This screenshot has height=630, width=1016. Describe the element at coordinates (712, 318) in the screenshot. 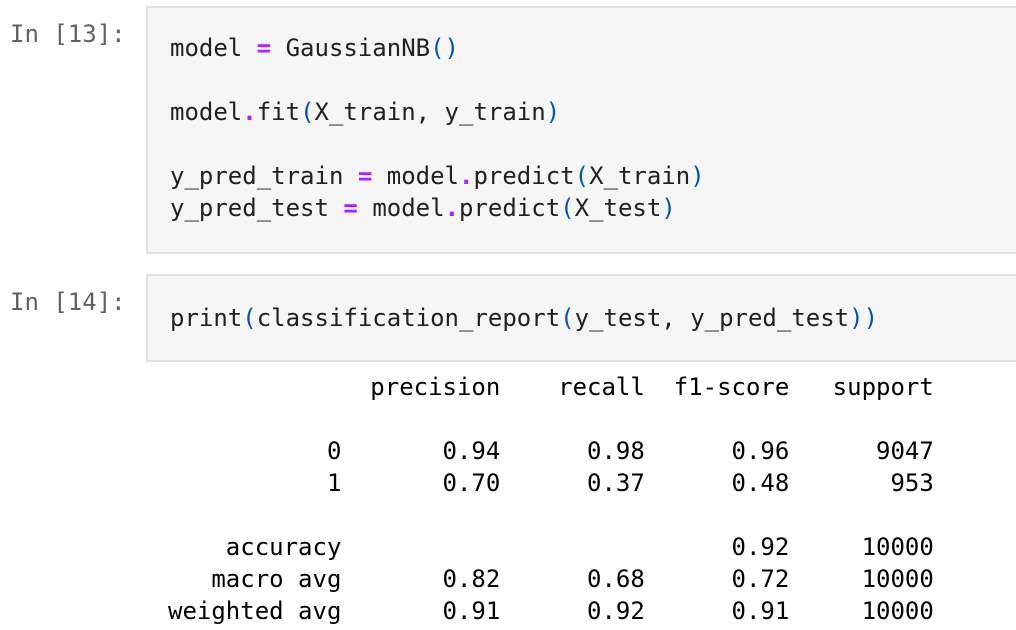

I see `code-token: y_test, y_pred_test` at that location.